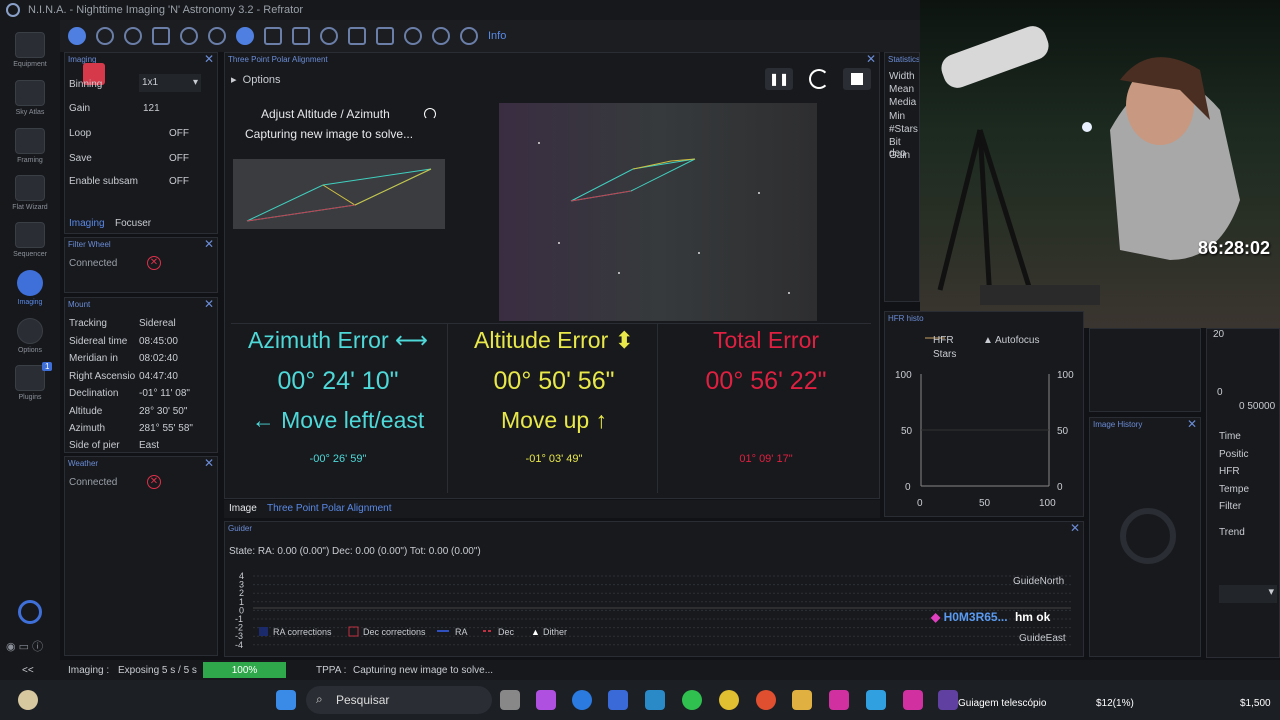 Image resolution: width=1280 pixels, height=720 pixels. I want to click on loop-toggle: OFF, so click(179, 133).